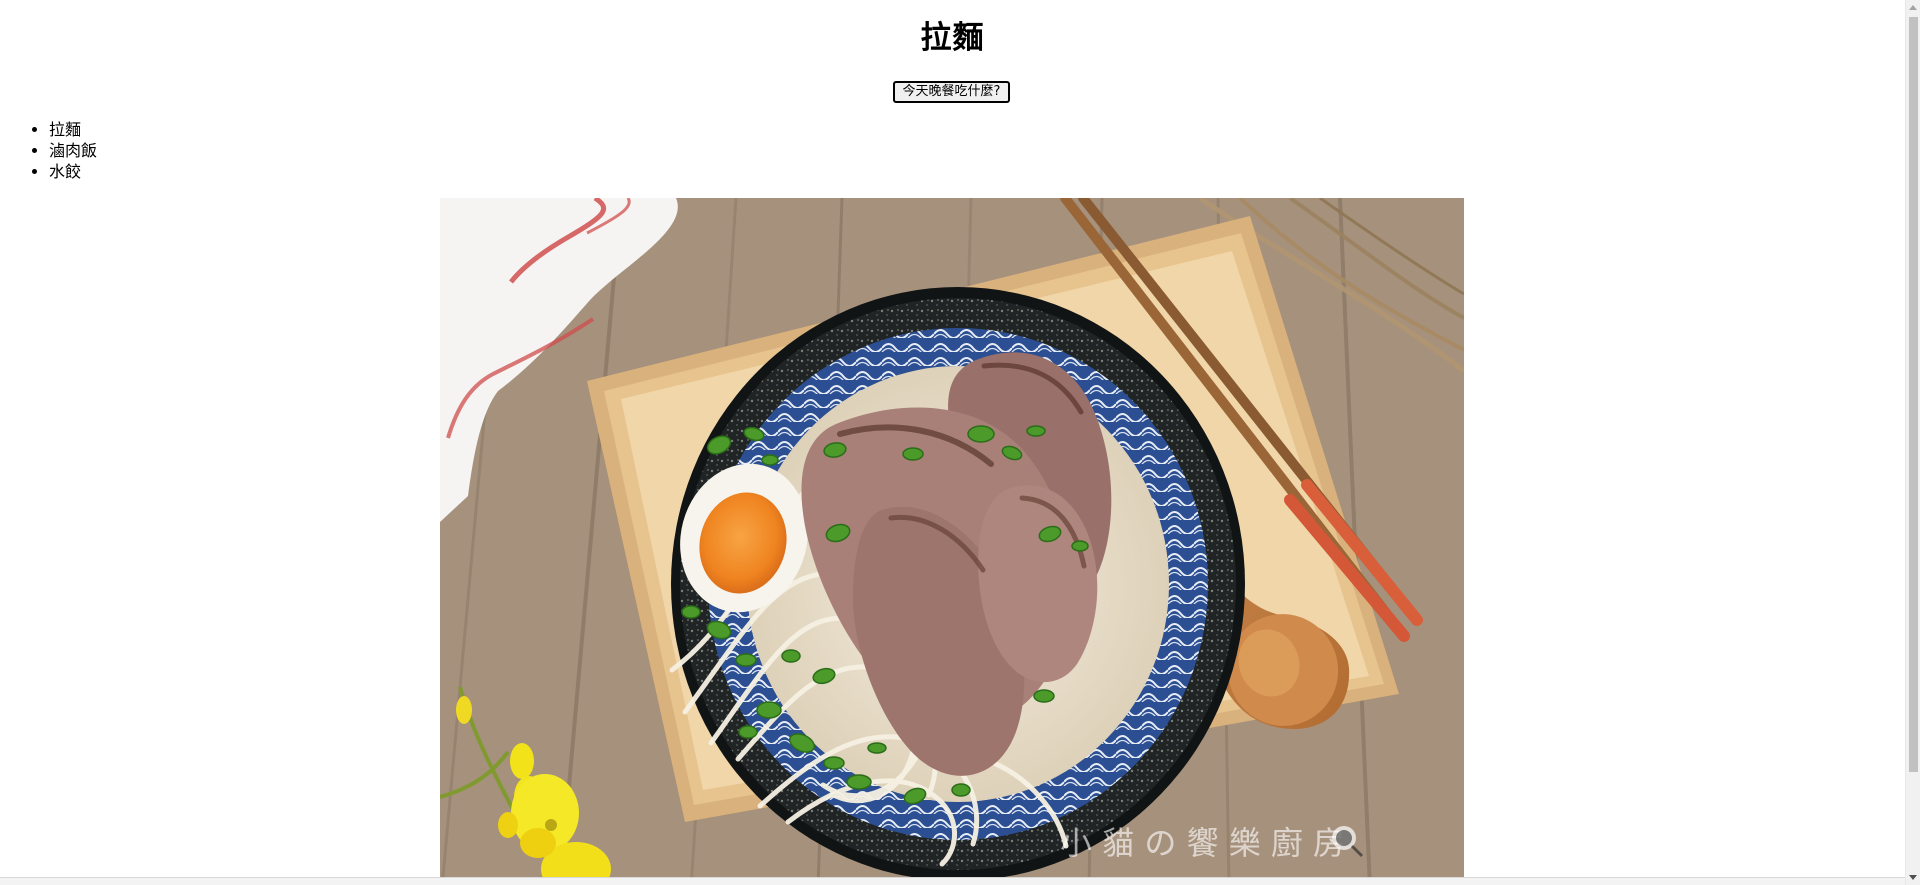 Image resolution: width=1920 pixels, height=885 pixels. I want to click on photo-watermark: 小 貓 の 饗 樂 廚 房, so click(1202, 843).